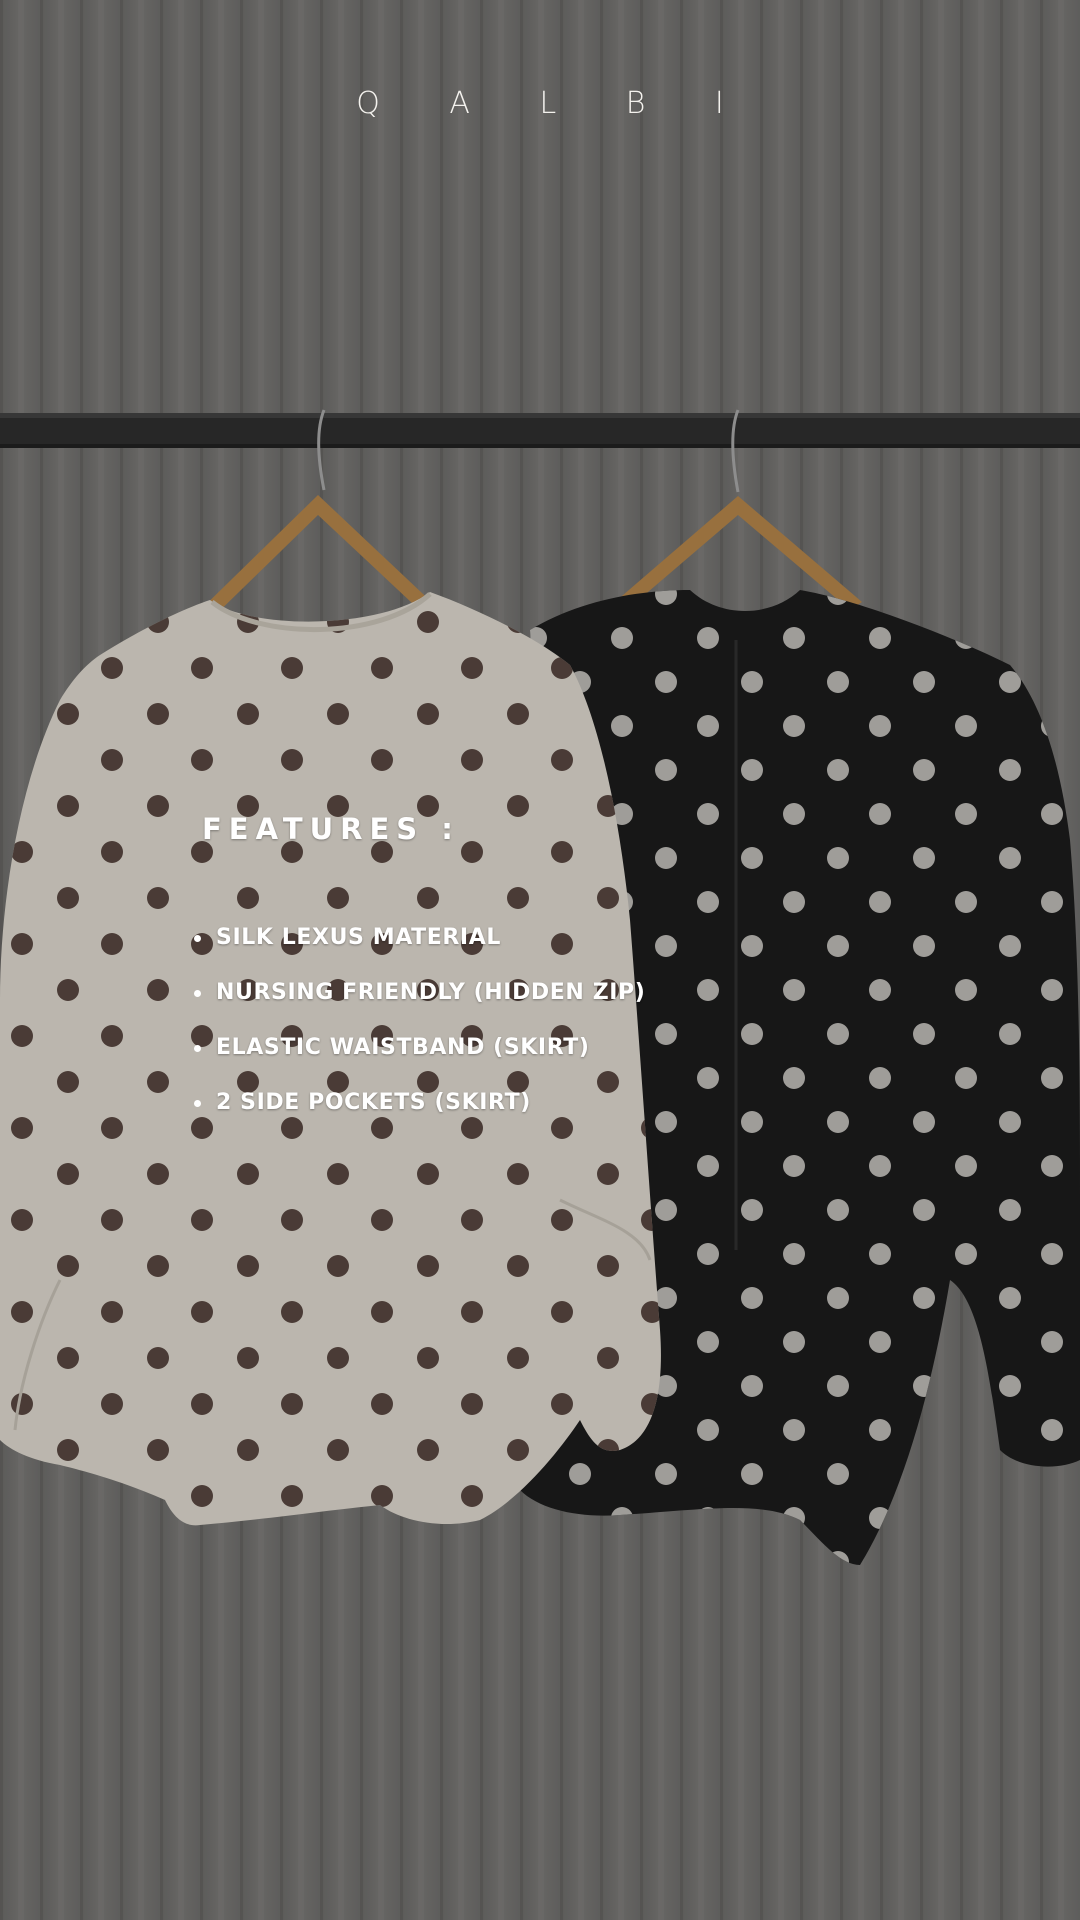 This screenshot has width=1080, height=1920. I want to click on brand-logo: Q A L B I, so click(555, 103).